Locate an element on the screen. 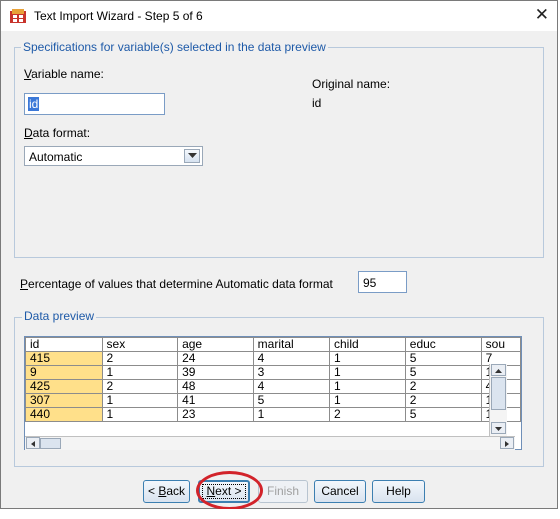 The width and height of the screenshot is (560, 519). percentage-label-mnemonic: P is located at coordinates (24, 284).